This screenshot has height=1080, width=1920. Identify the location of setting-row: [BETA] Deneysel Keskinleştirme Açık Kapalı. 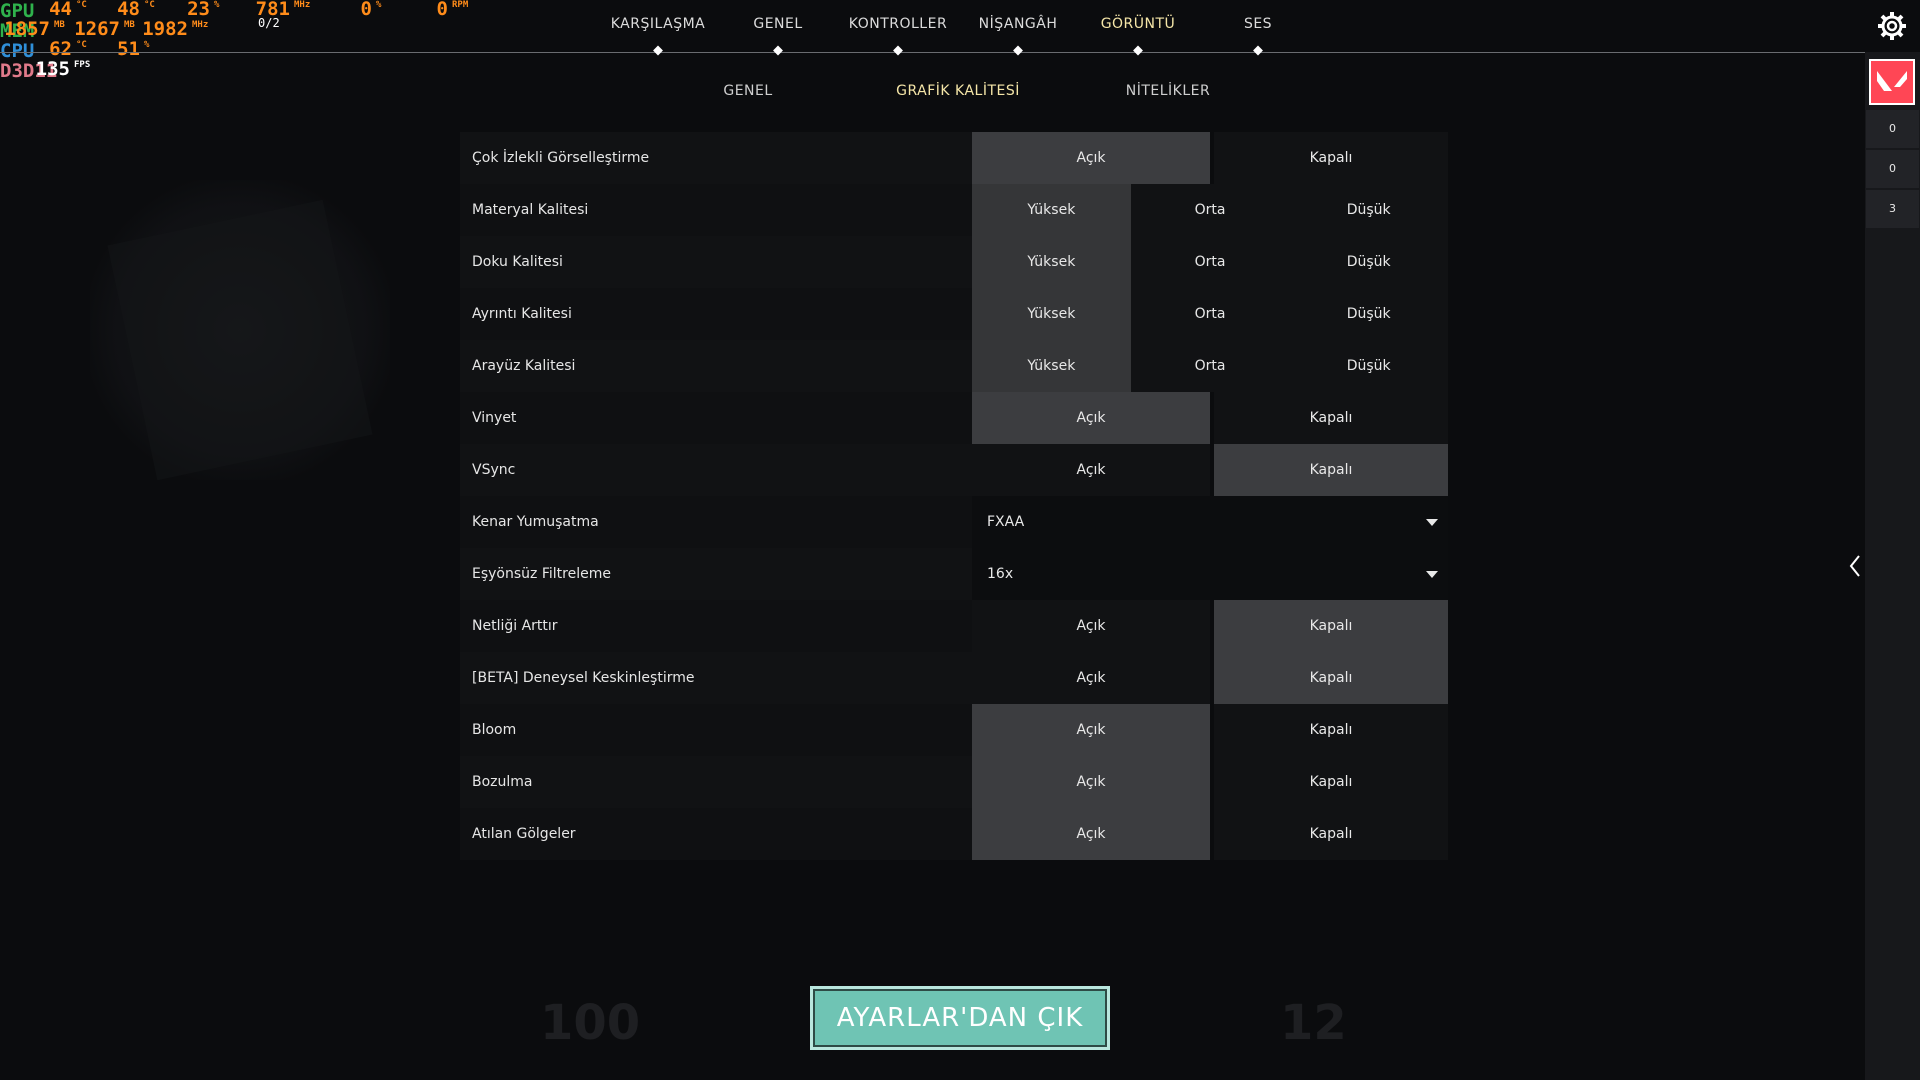
(954, 678).